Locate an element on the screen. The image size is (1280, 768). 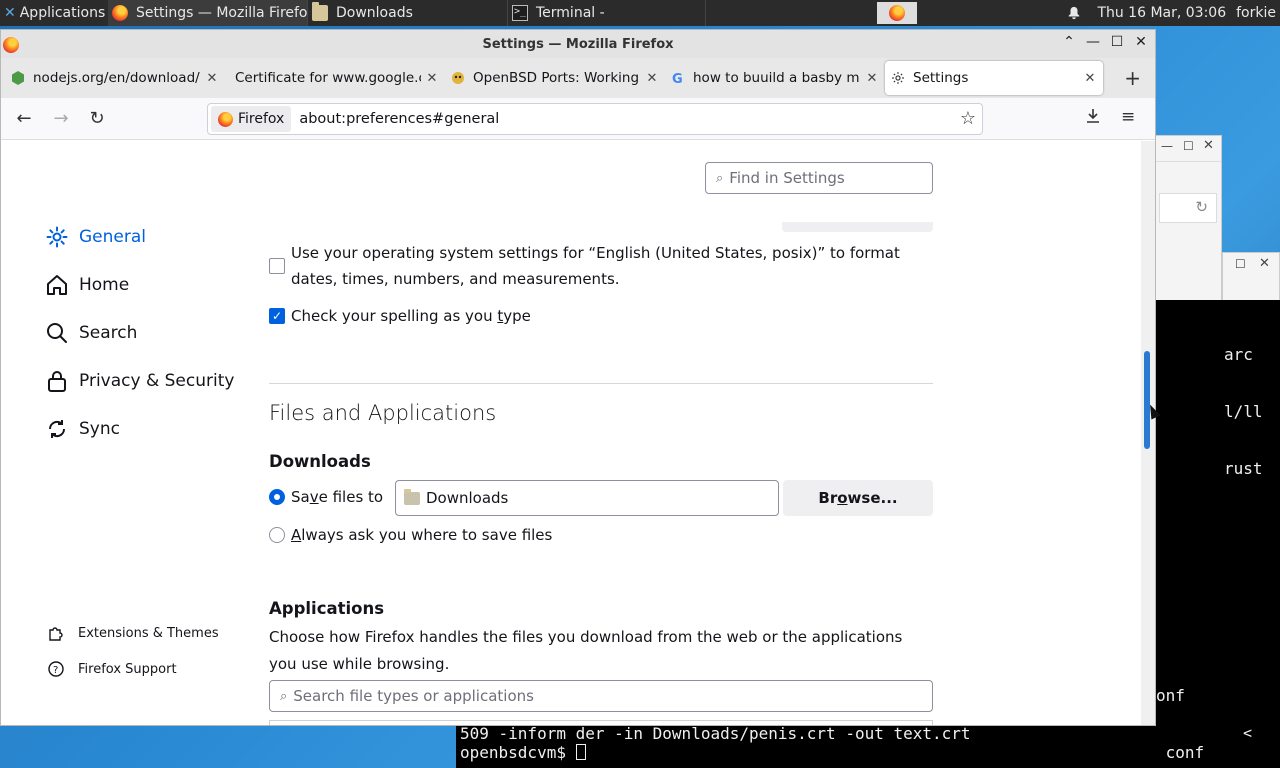
label-part: Sa is located at coordinates (300, 497).